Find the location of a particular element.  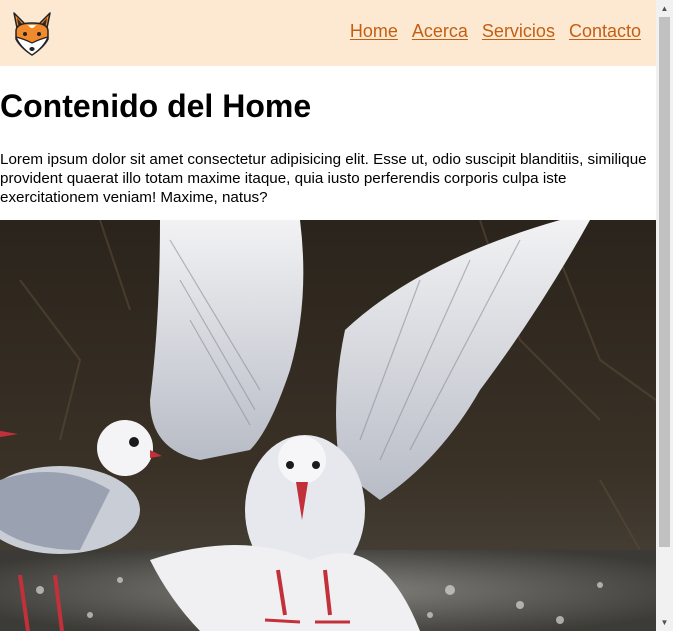

scroll-up-arrow-icon: ▲ is located at coordinates (664, 8).